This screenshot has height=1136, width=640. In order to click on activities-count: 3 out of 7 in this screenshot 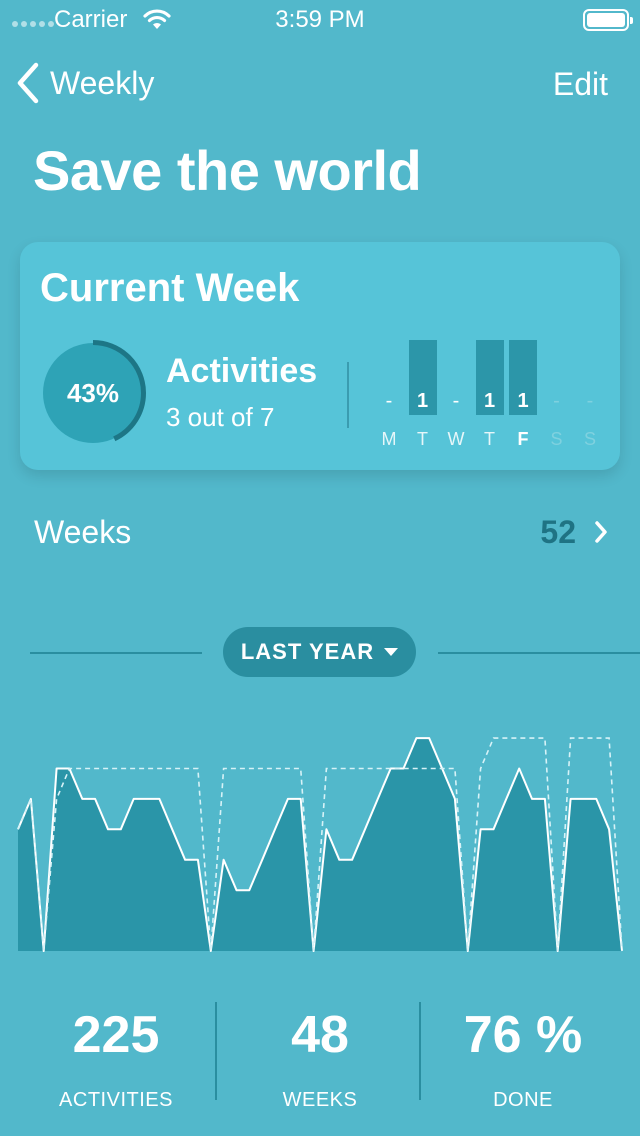, I will do `click(220, 417)`.